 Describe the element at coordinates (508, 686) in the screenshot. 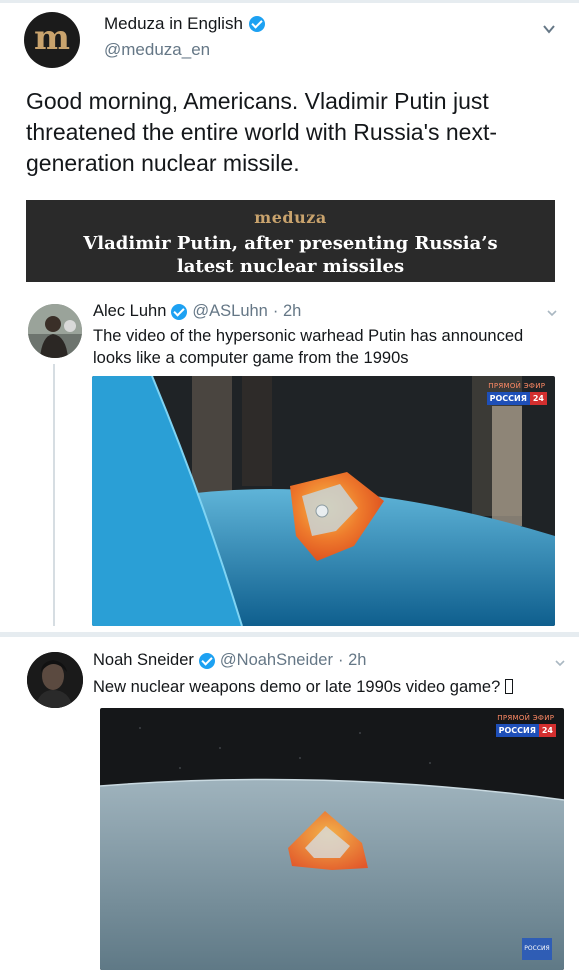

I see `missing-glyph-icon` at that location.